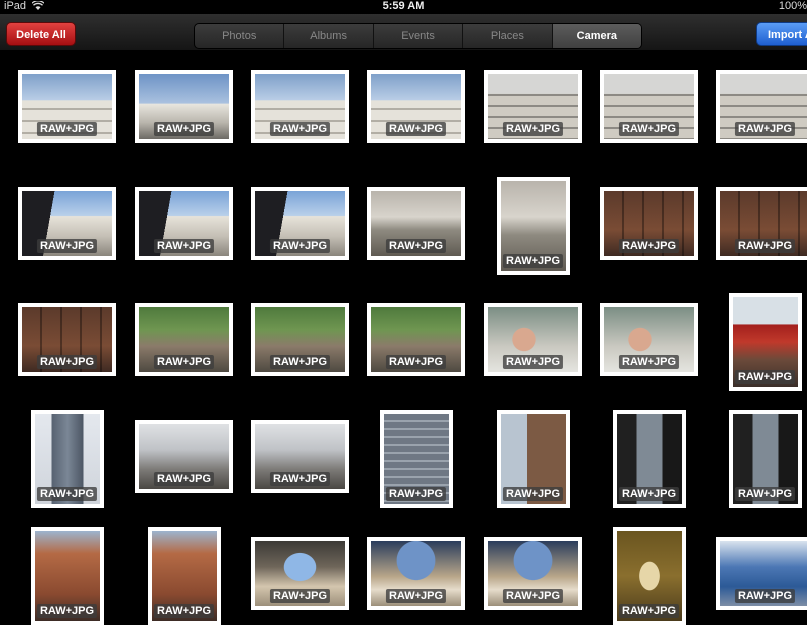 Image resolution: width=807 pixels, height=625 pixels. I want to click on import-all-button: Import All, so click(781, 34).